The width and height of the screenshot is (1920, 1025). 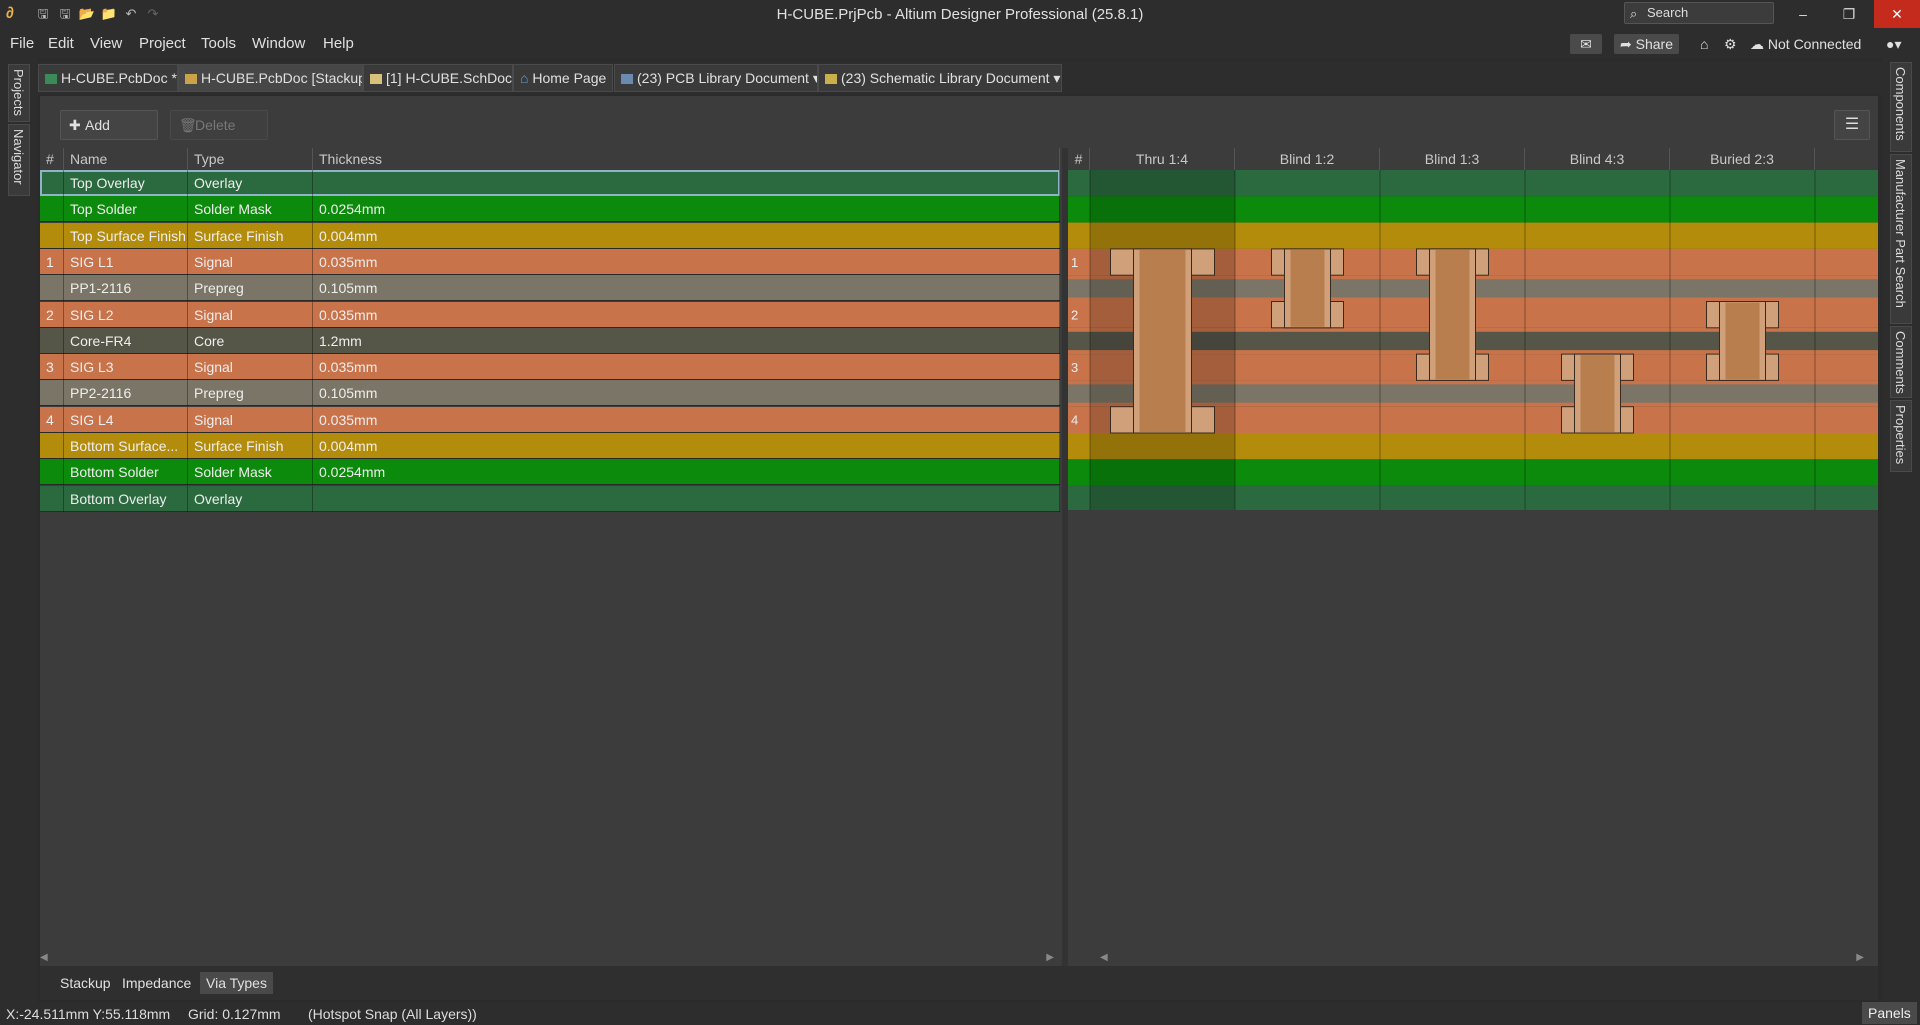 I want to click on grid-hscrollbar: ◀ ▶, so click(x=550, y=959).